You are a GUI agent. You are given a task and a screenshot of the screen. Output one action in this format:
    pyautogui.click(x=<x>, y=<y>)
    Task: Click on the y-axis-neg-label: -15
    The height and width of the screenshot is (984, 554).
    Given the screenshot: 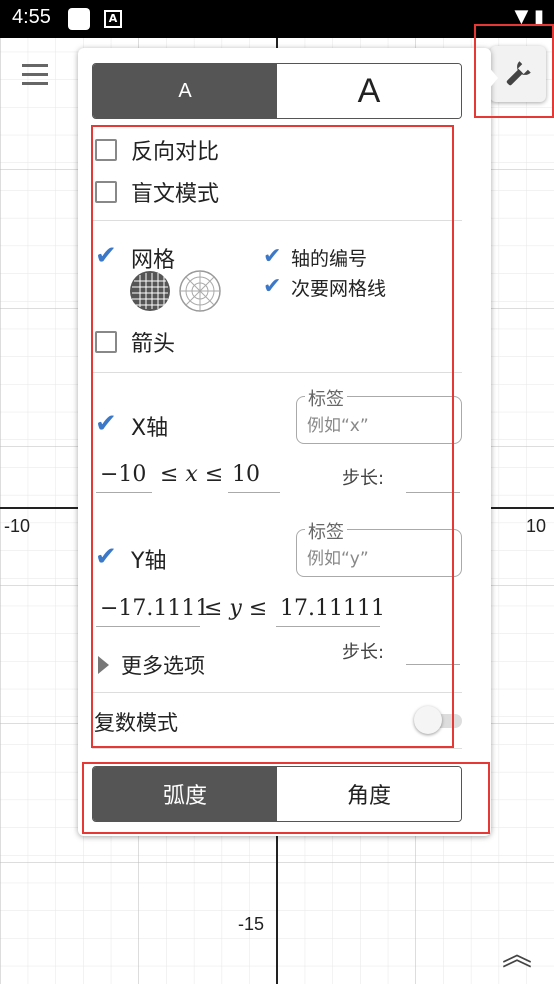 What is the action you would take?
    pyautogui.click(x=251, y=924)
    